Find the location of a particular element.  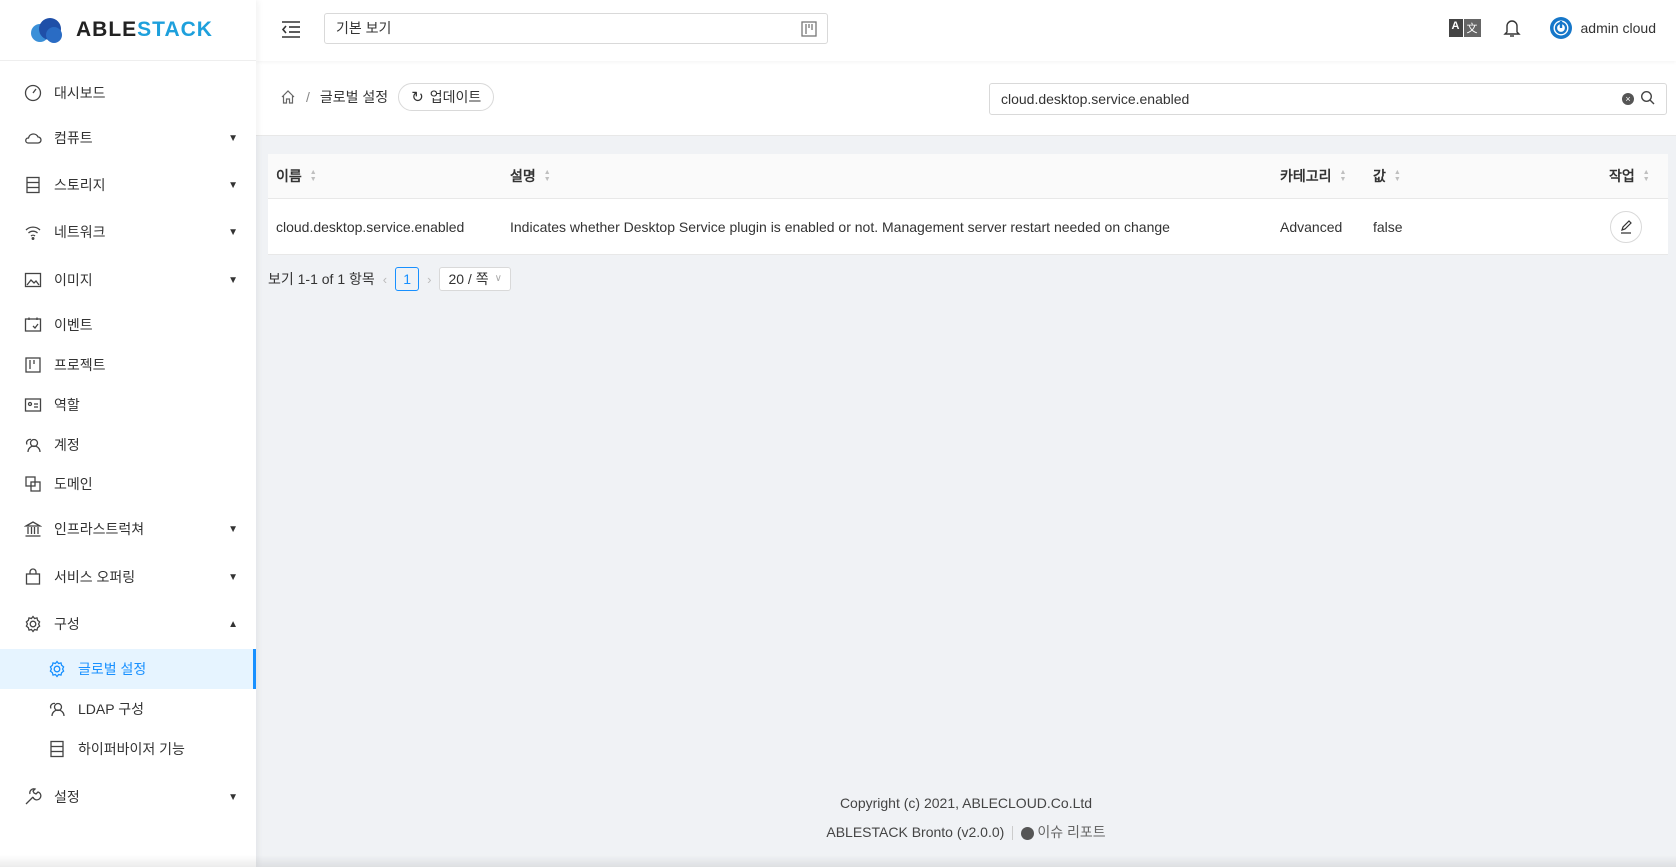

column-label: 작업 is located at coordinates (1622, 176).